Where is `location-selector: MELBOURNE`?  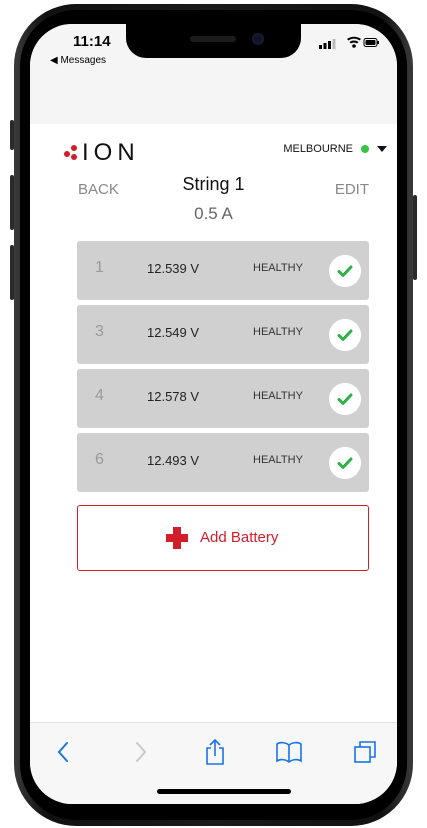 location-selector: MELBOURNE is located at coordinates (335, 149).